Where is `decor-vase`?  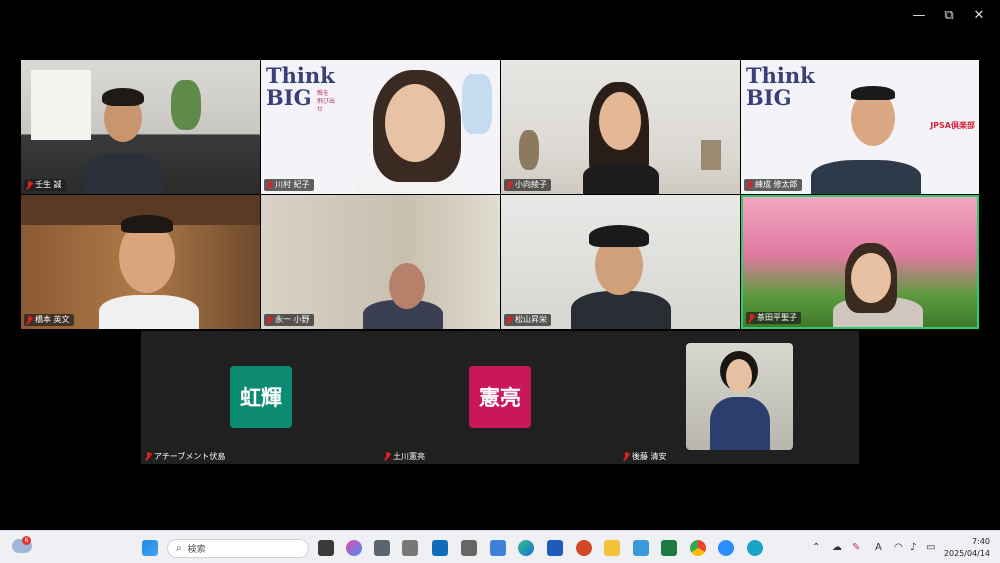 decor-vase is located at coordinates (529, 150).